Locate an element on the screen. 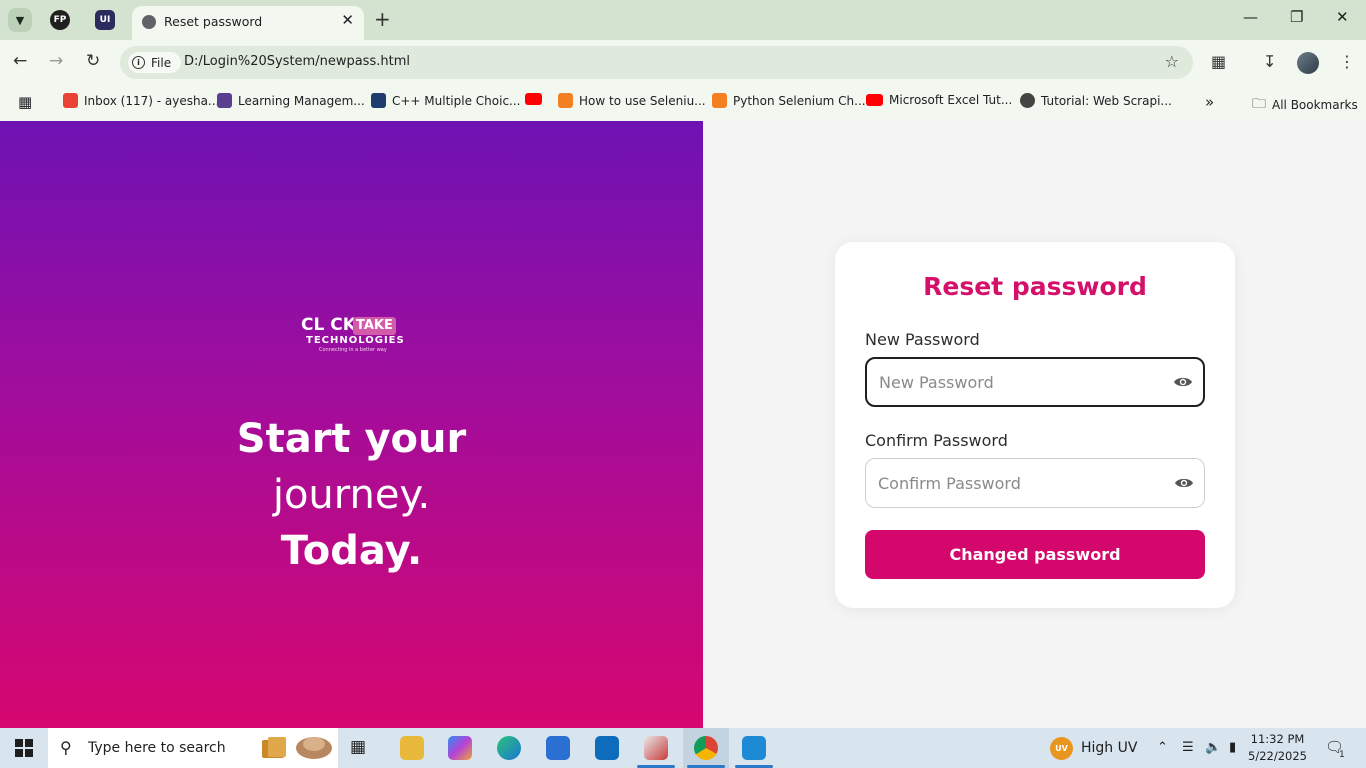  tutorial-icon is located at coordinates (1027, 100).